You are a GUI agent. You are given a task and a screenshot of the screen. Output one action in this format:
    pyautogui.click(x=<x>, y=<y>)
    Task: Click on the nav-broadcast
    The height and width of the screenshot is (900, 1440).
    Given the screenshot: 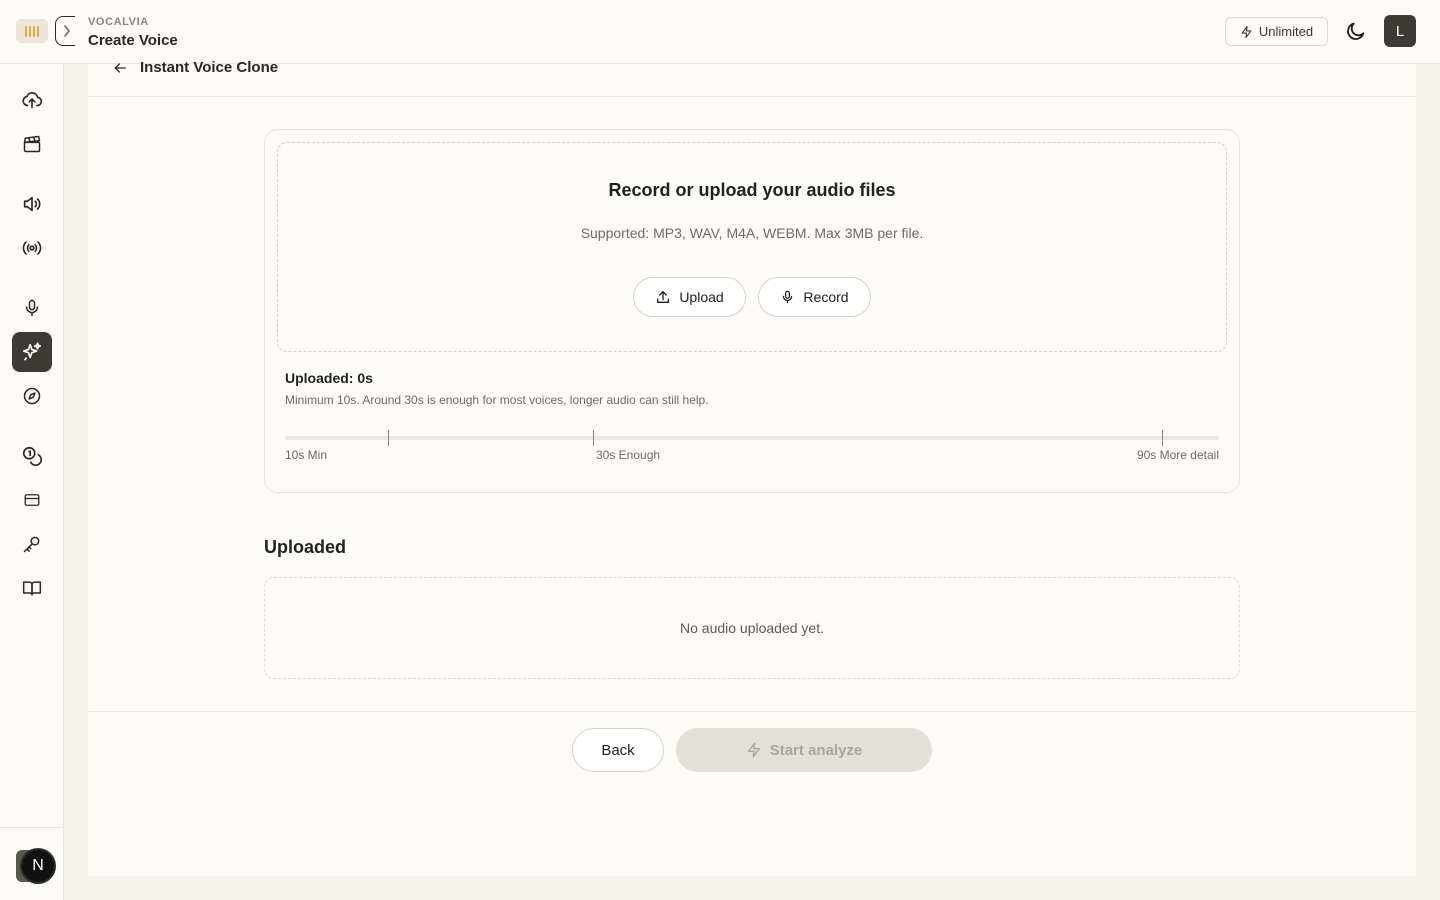 What is the action you would take?
    pyautogui.click(x=32, y=248)
    